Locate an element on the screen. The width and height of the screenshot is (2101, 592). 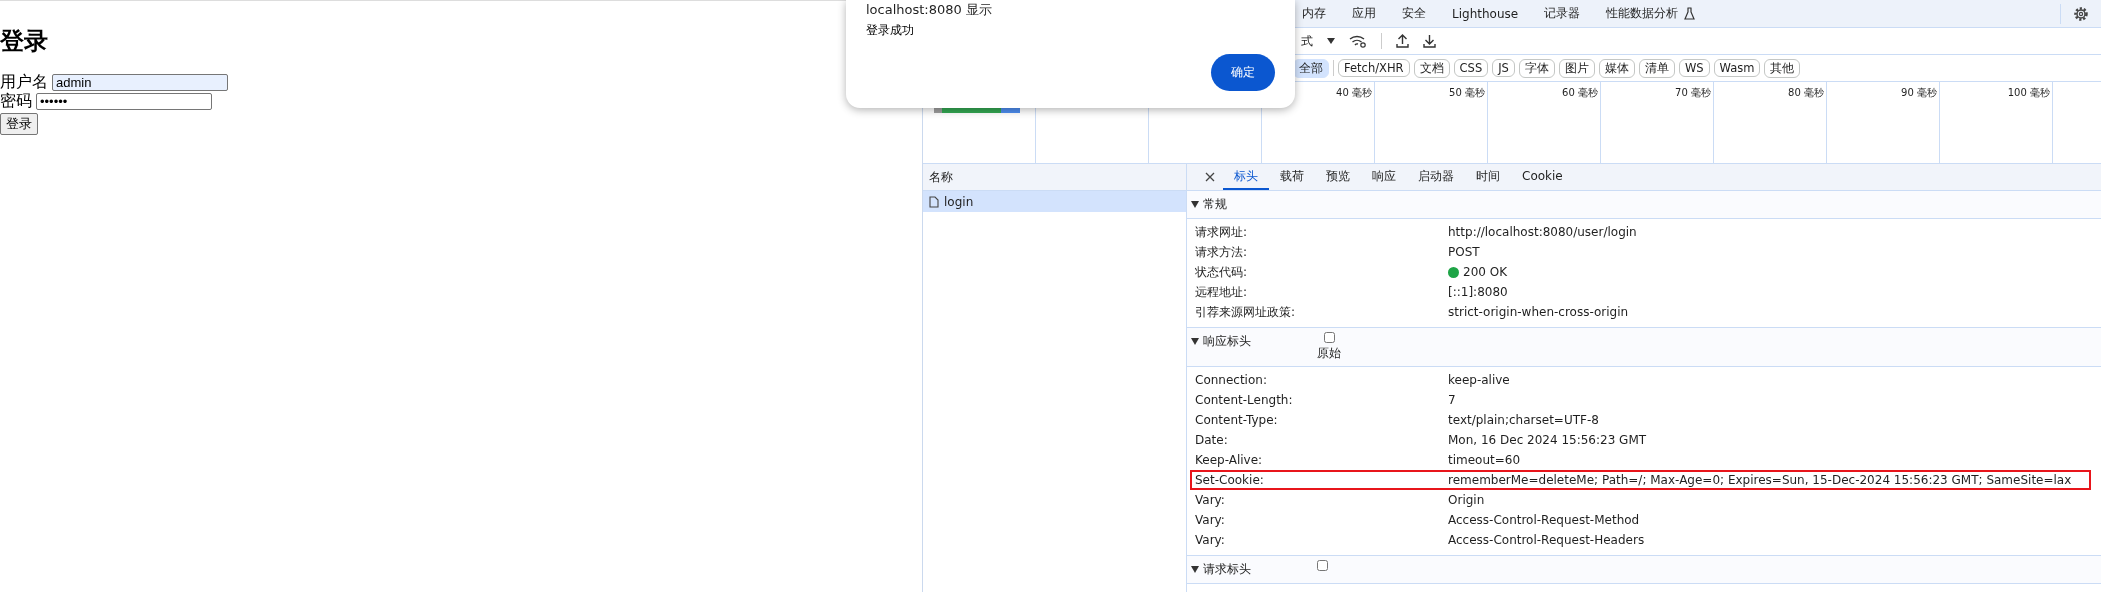
filter-chip: WS is located at coordinates (1694, 68).